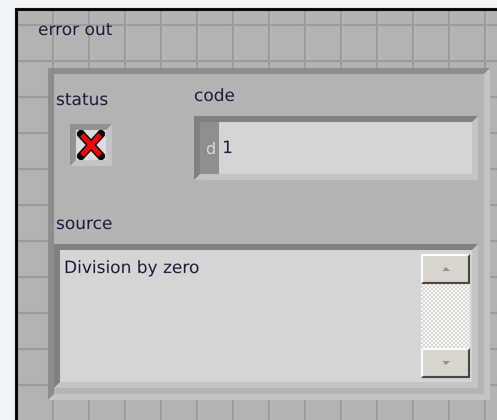  I want to click on scroll-up-button, so click(445, 269).